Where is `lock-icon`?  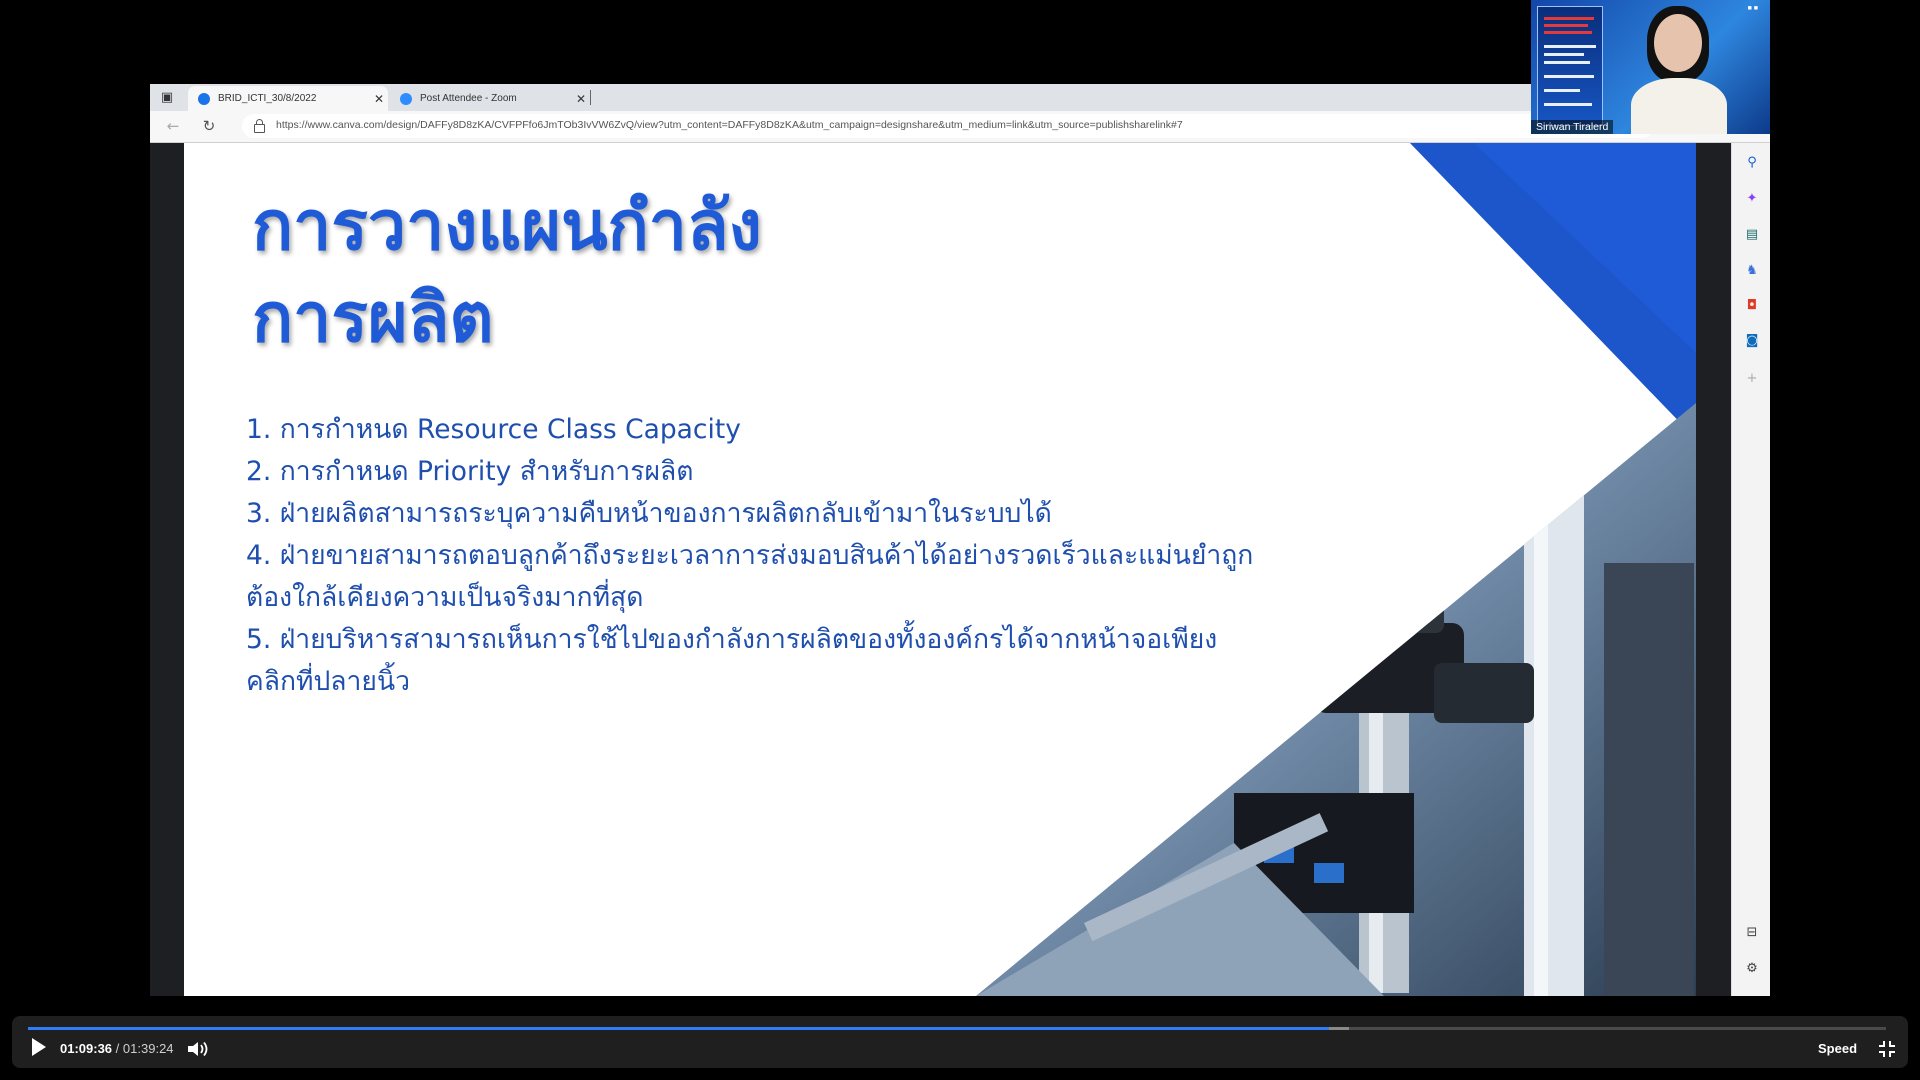 lock-icon is located at coordinates (259, 126).